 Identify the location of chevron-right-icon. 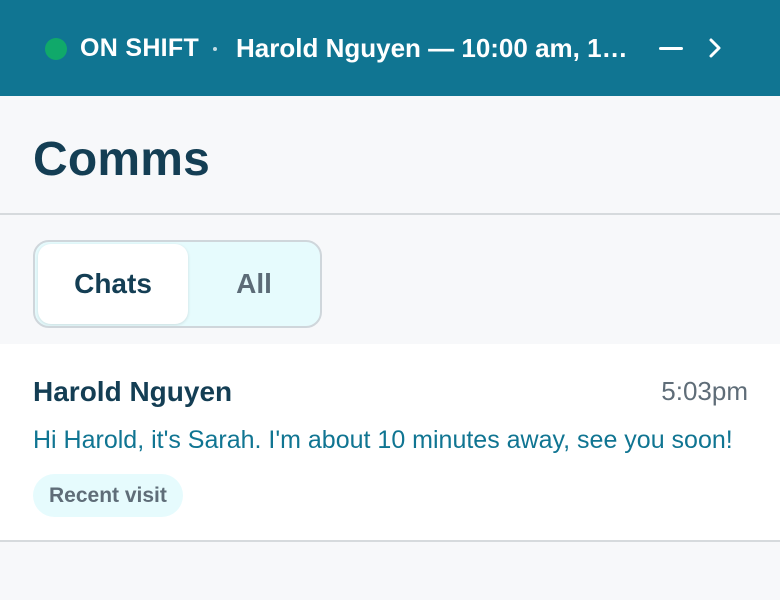
(715, 48).